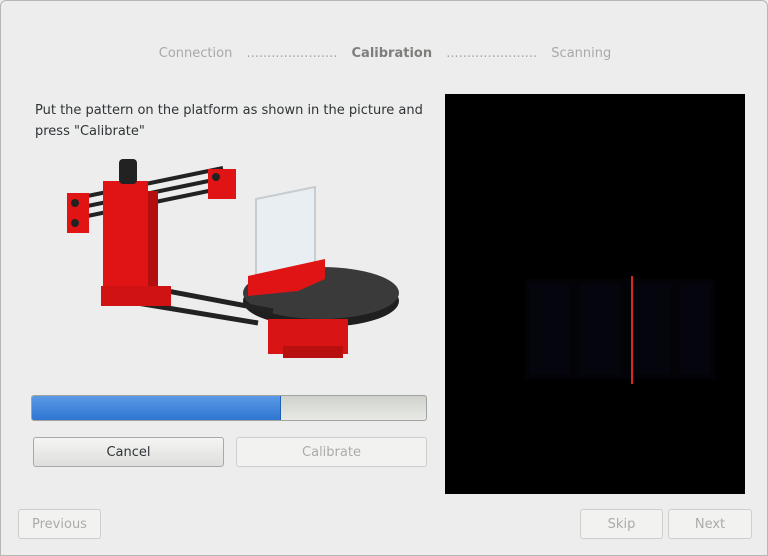 The width and height of the screenshot is (768, 556). I want to click on right-laser, so click(222, 184).